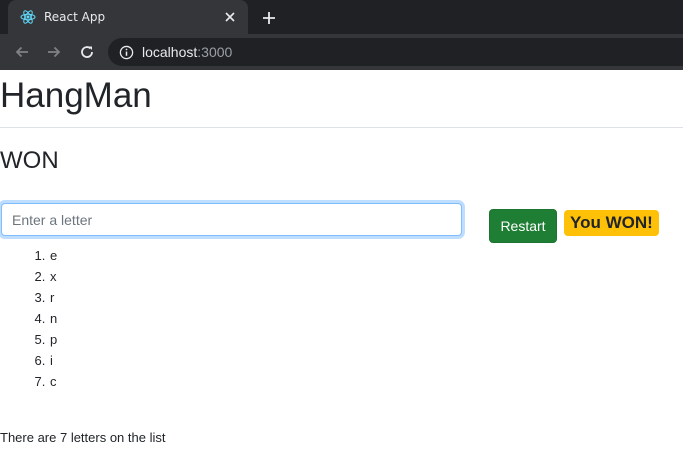 This screenshot has height=469, width=683. Describe the element at coordinates (523, 226) in the screenshot. I see `restart-button: Restart` at that location.